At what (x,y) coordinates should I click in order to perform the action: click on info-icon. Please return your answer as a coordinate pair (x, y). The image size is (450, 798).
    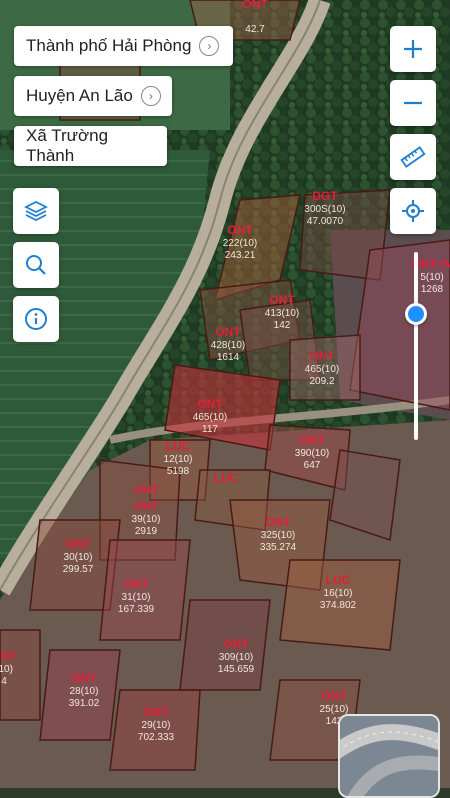
    Looking at the image, I should click on (36, 319).